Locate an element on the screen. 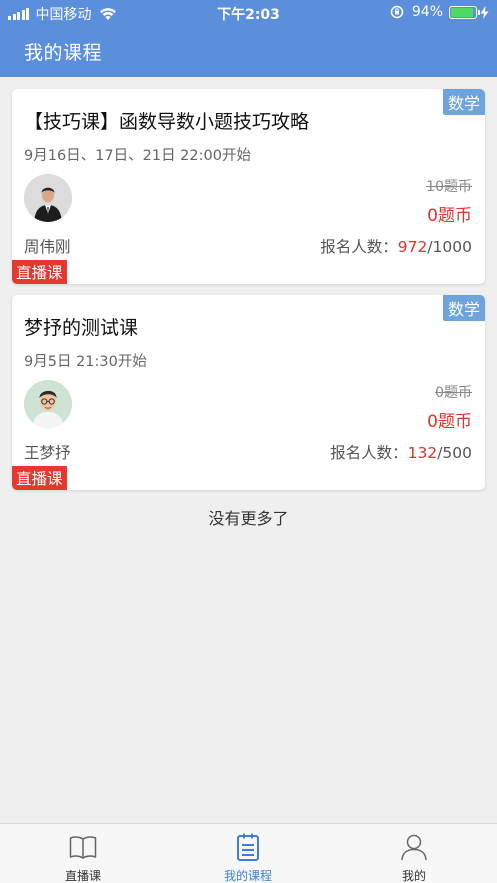  charging-icon is located at coordinates (484, 12).